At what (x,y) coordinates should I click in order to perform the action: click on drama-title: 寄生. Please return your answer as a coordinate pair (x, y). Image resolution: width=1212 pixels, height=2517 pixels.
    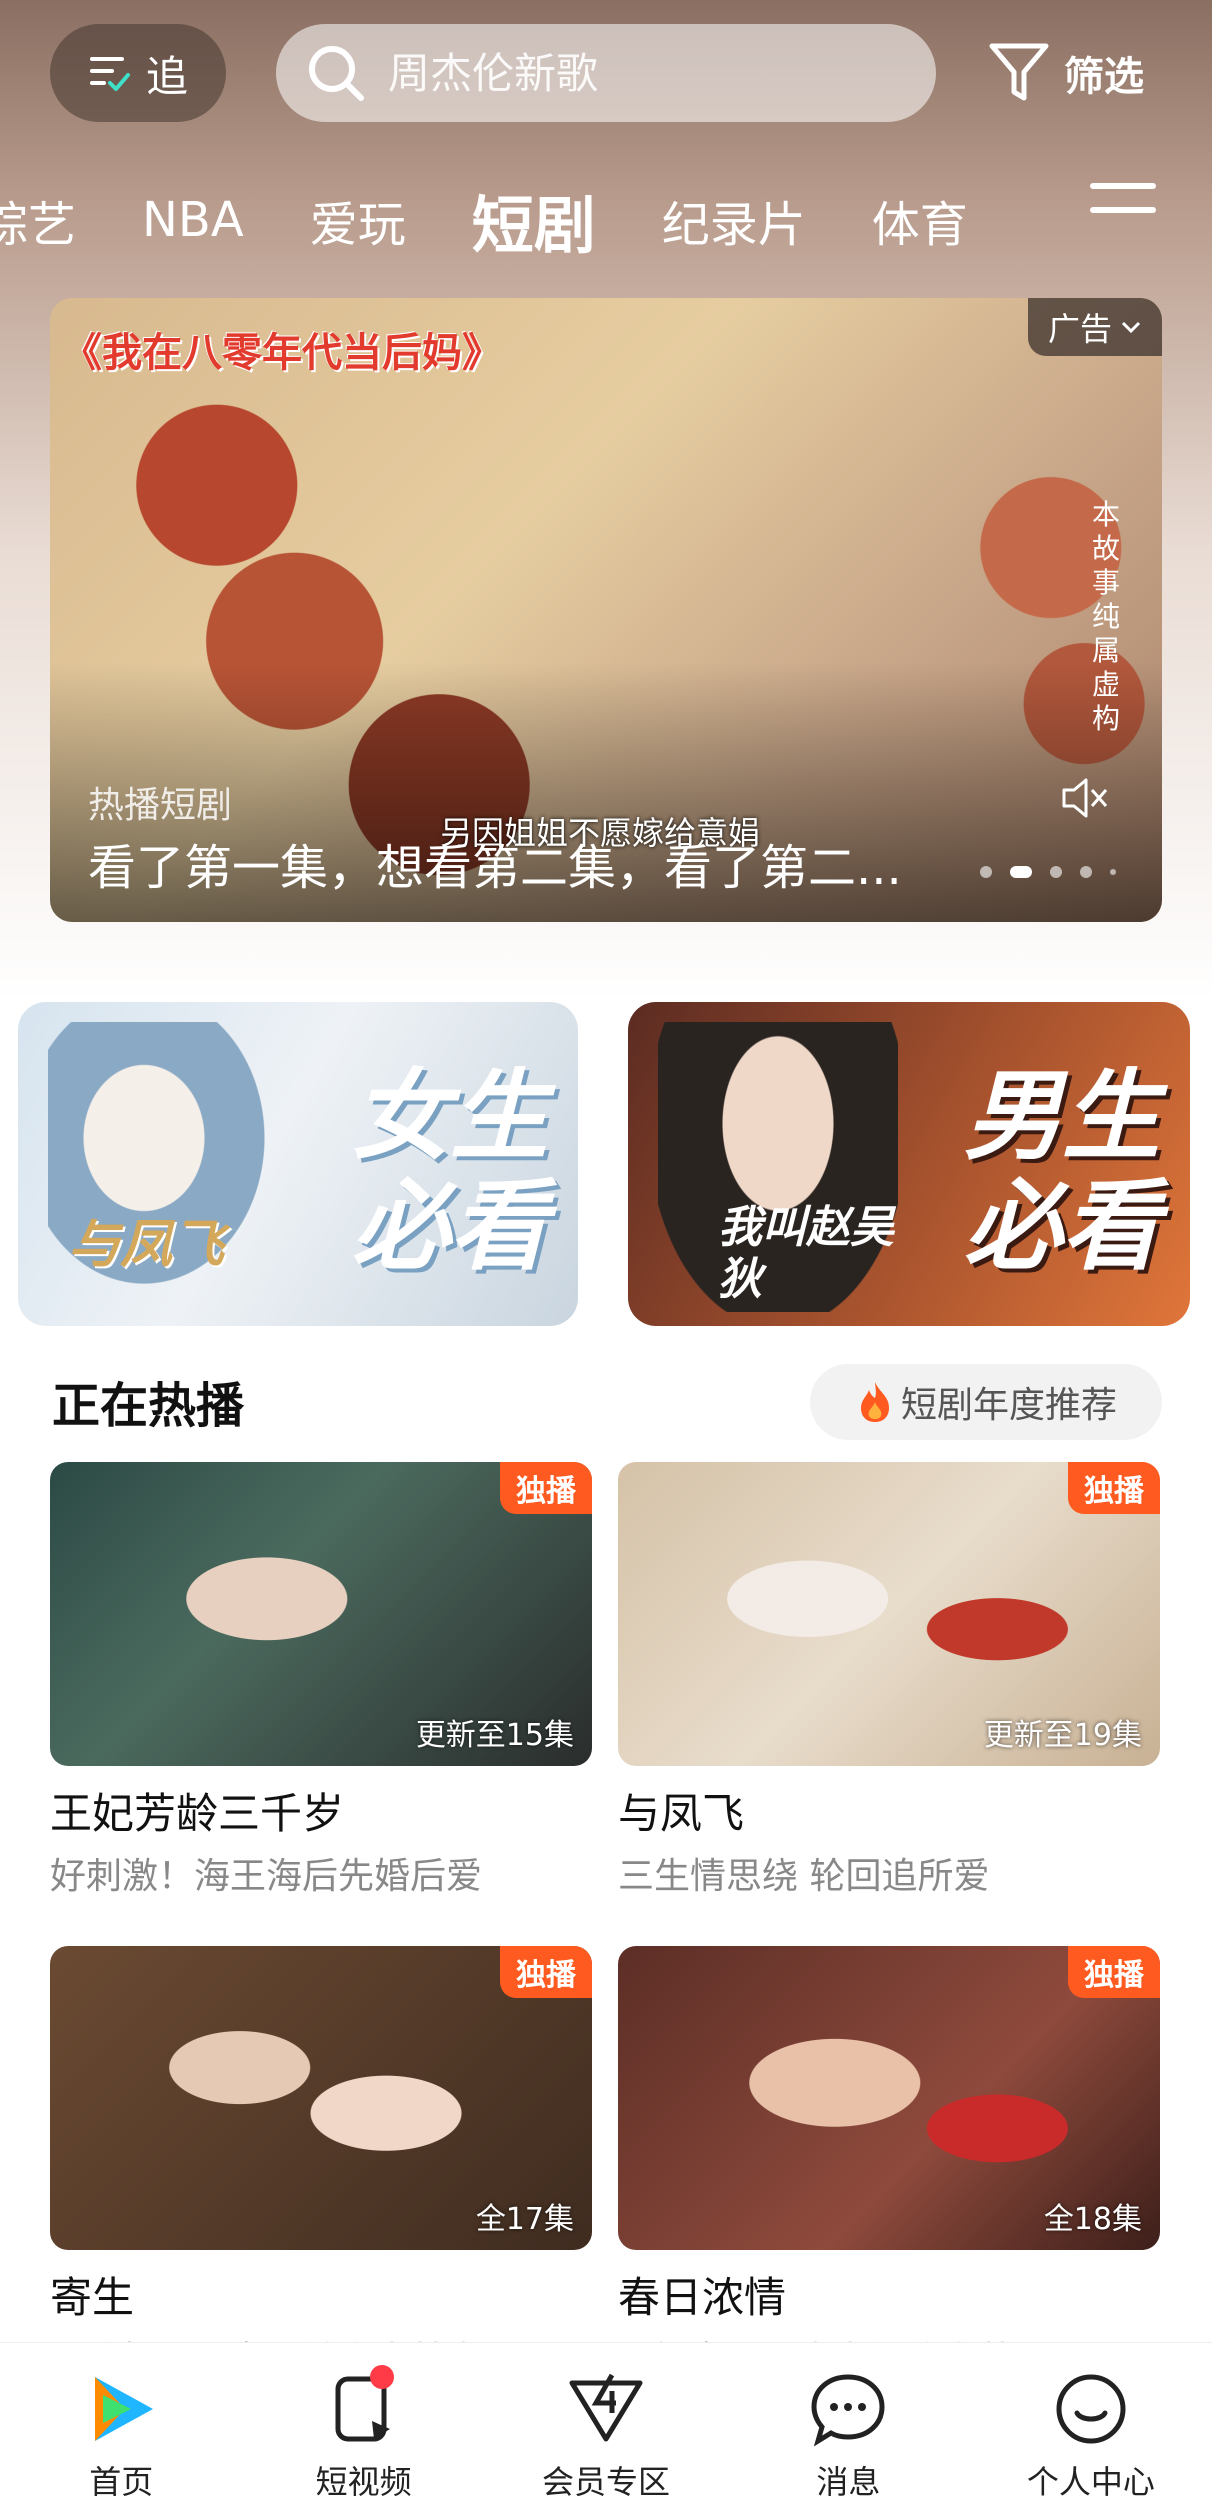
    Looking at the image, I should click on (92, 2297).